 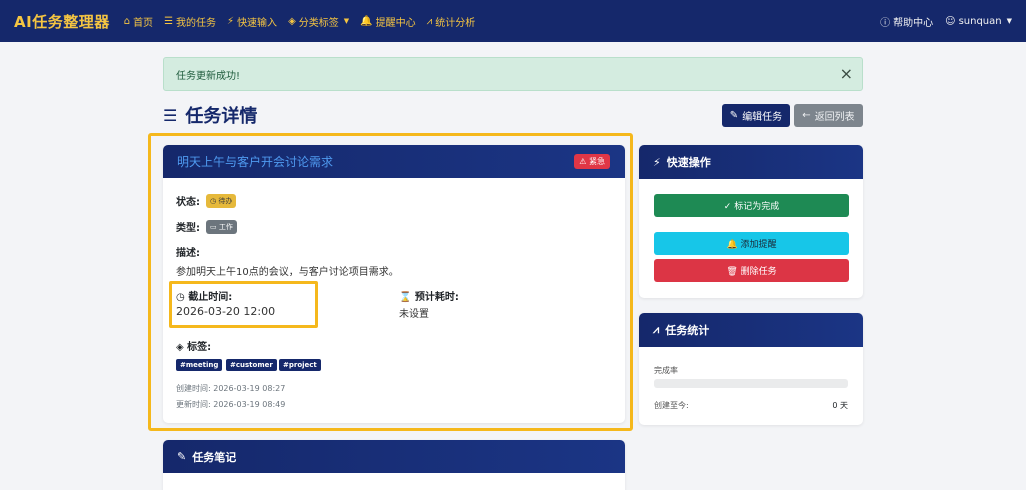 I want to click on nav-my-tasks-label: 我的任务, so click(x=196, y=23).